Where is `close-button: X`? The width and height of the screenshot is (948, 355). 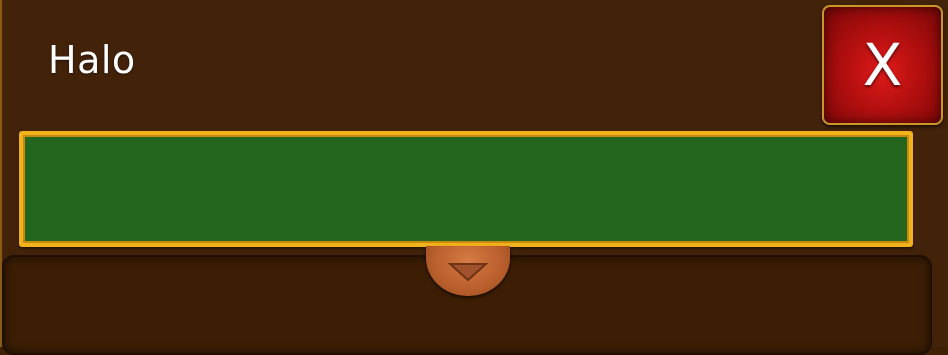 close-button: X is located at coordinates (882, 65).